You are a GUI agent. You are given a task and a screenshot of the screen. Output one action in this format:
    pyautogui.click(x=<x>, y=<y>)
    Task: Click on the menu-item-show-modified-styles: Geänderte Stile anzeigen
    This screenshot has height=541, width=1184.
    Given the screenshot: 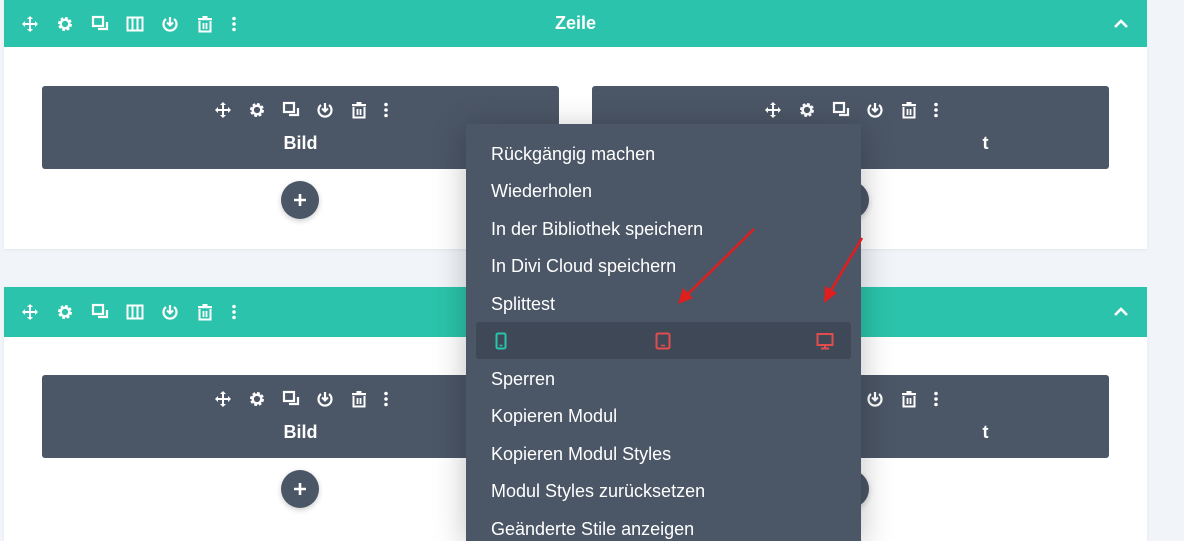 What is the action you would take?
    pyautogui.click(x=592, y=529)
    